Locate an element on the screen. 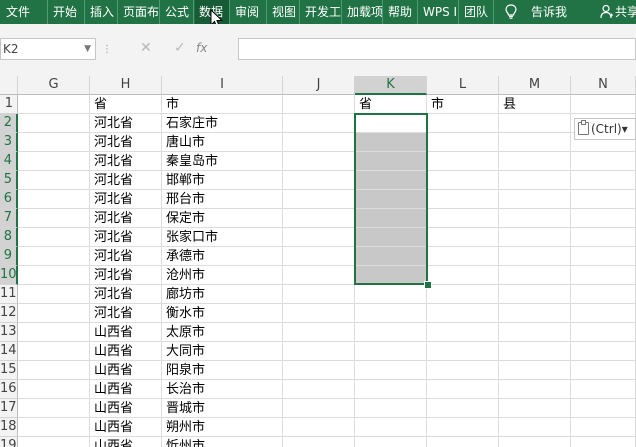 This screenshot has width=636, height=447. row-header: 2 is located at coordinates (9, 123).